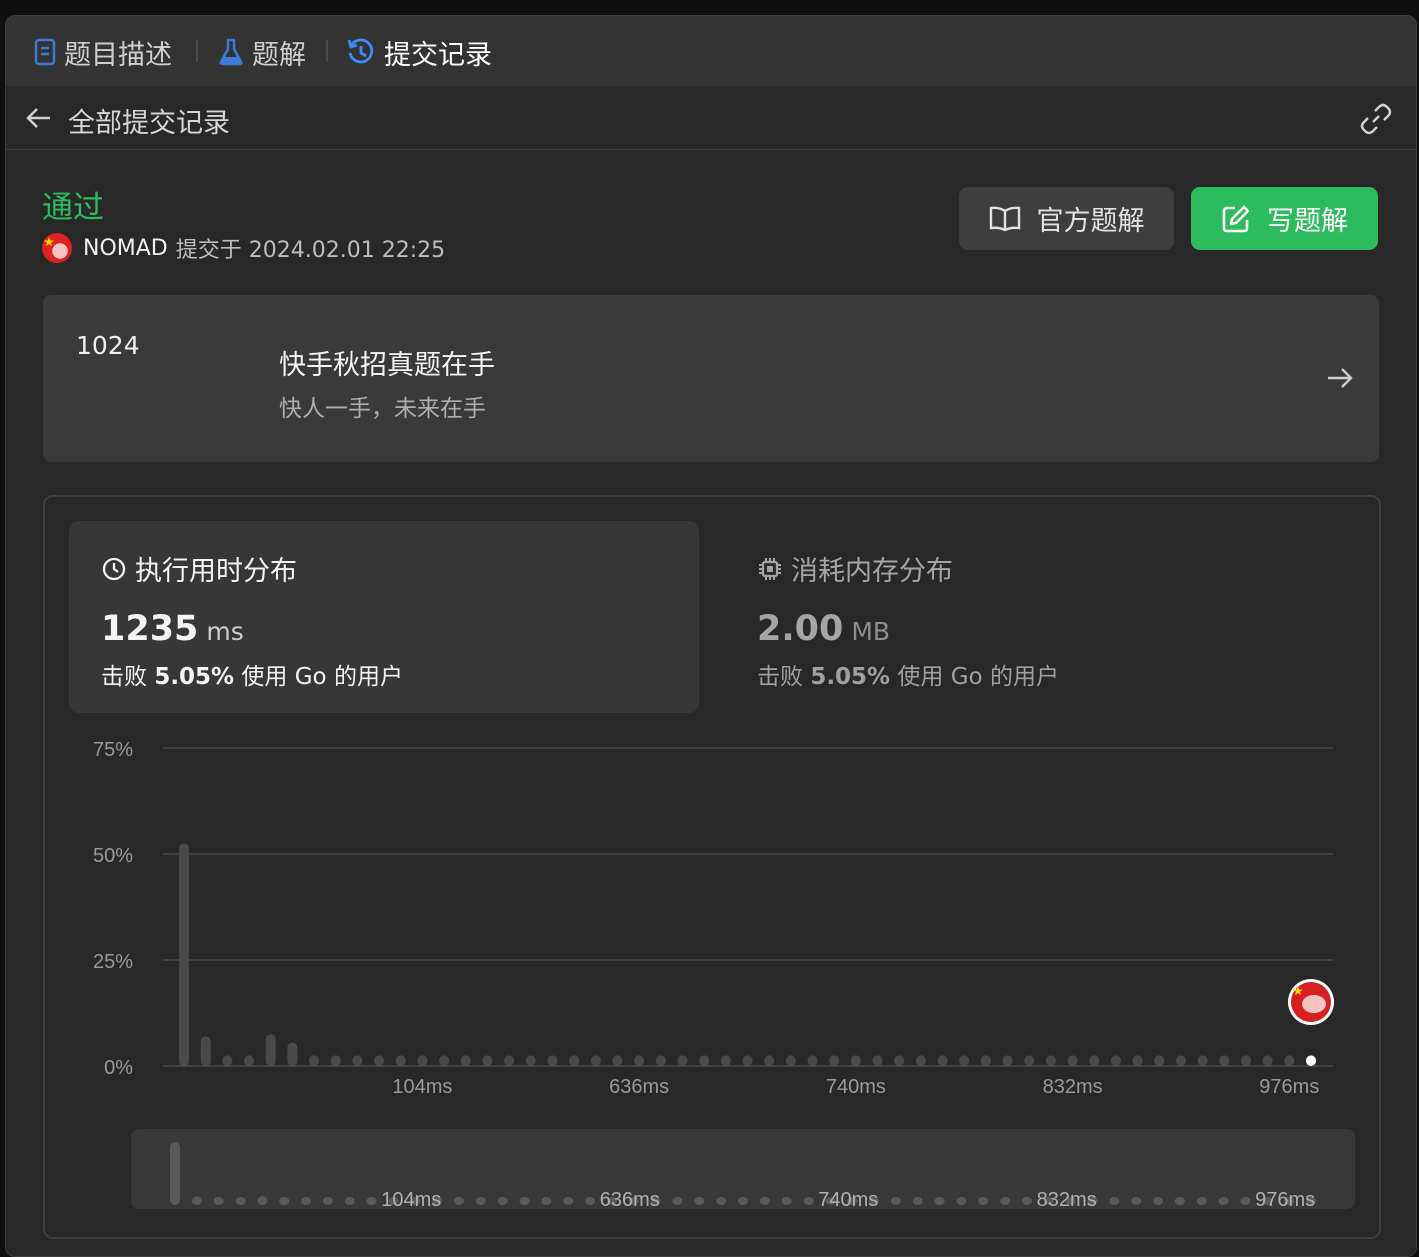 This screenshot has height=1257, width=1419. Describe the element at coordinates (39, 118) in the screenshot. I see `arrow-left-icon` at that location.